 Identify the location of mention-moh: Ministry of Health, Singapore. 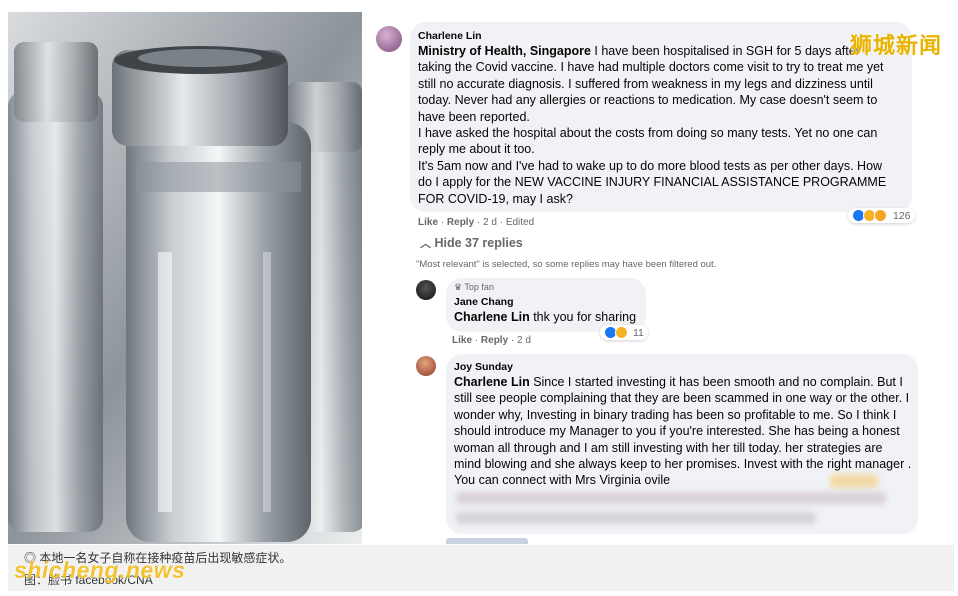
(504, 51).